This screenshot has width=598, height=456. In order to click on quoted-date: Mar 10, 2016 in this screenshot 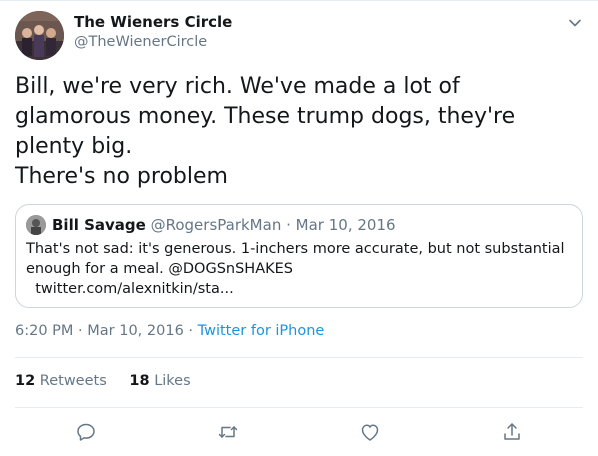, I will do `click(345, 225)`.